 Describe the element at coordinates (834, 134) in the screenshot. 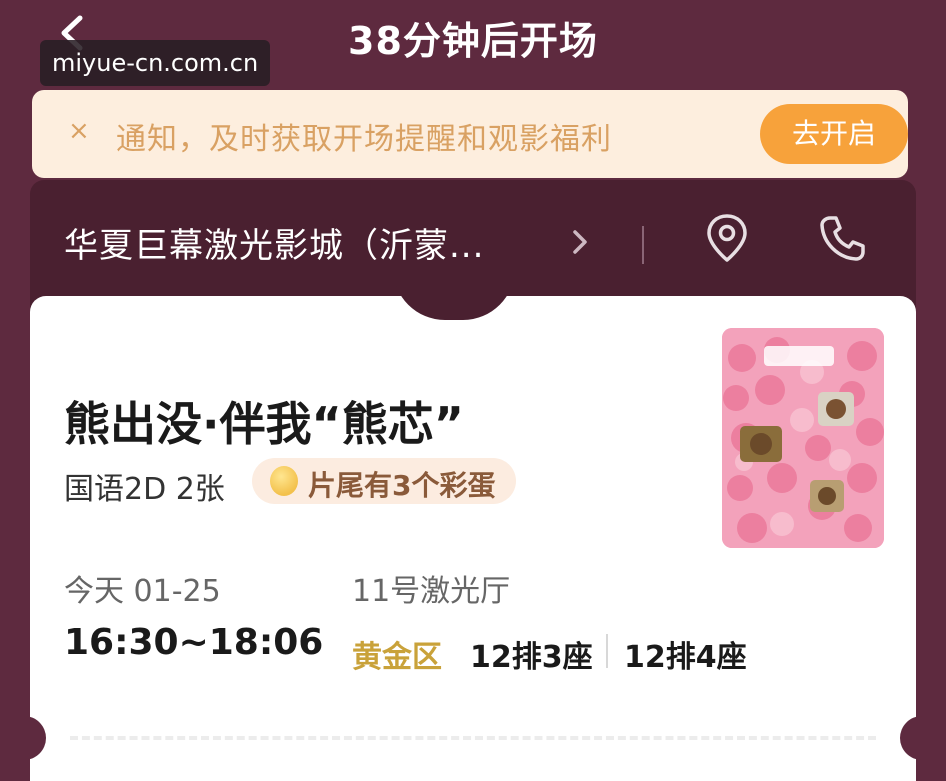

I see `enable-notification-button: 去开启` at that location.